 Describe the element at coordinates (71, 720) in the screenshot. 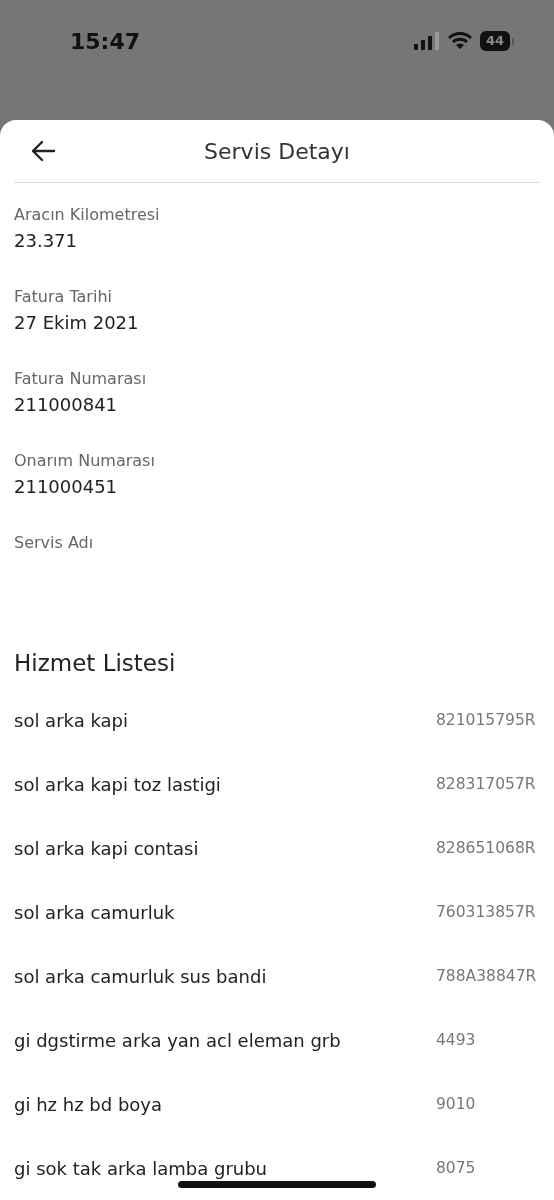

I see `service-name: sol arka kapi` at that location.